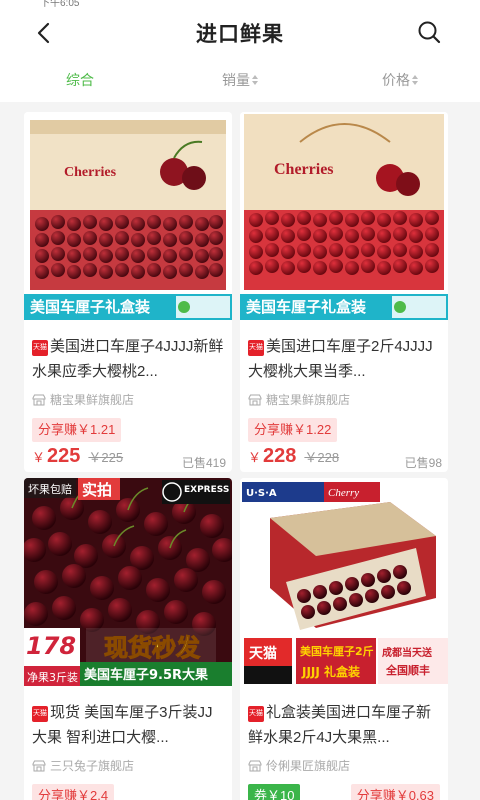 The image size is (480, 800). Describe the element at coordinates (92, 766) in the screenshot. I see `shop-name-text: 三只兔子旗舰店` at that location.